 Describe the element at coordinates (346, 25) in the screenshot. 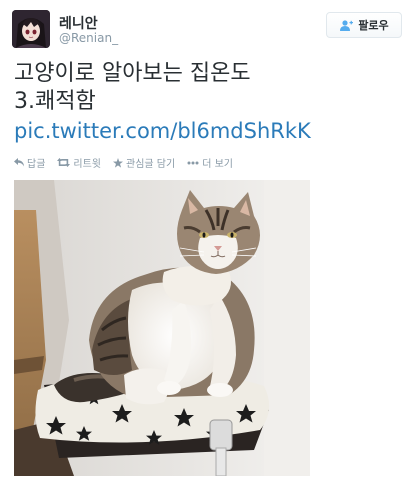

I see `add-user-icon` at that location.